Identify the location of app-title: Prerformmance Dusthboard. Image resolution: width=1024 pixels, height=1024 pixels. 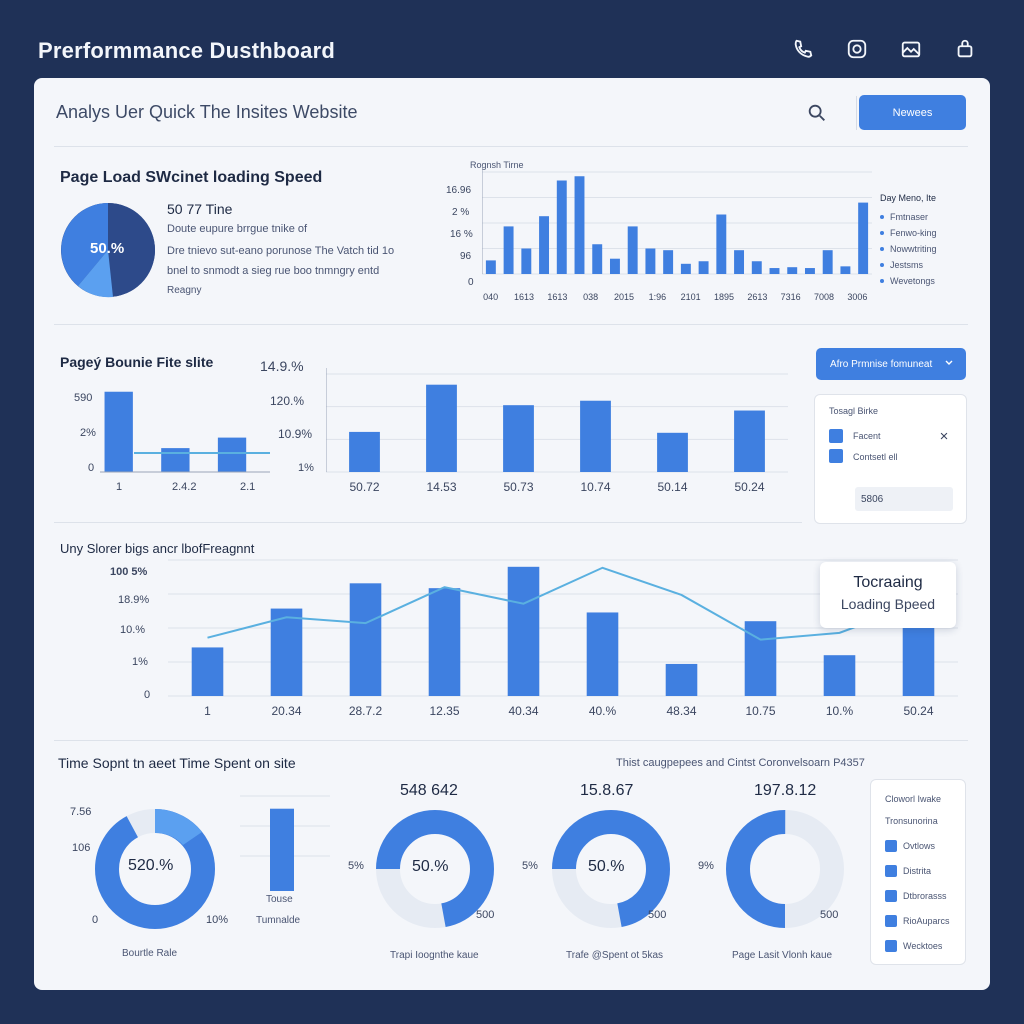
(186, 50).